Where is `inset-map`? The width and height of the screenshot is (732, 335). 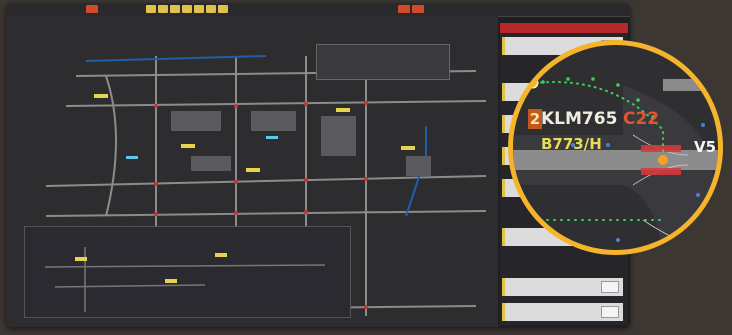 inset-map is located at coordinates (185, 279).